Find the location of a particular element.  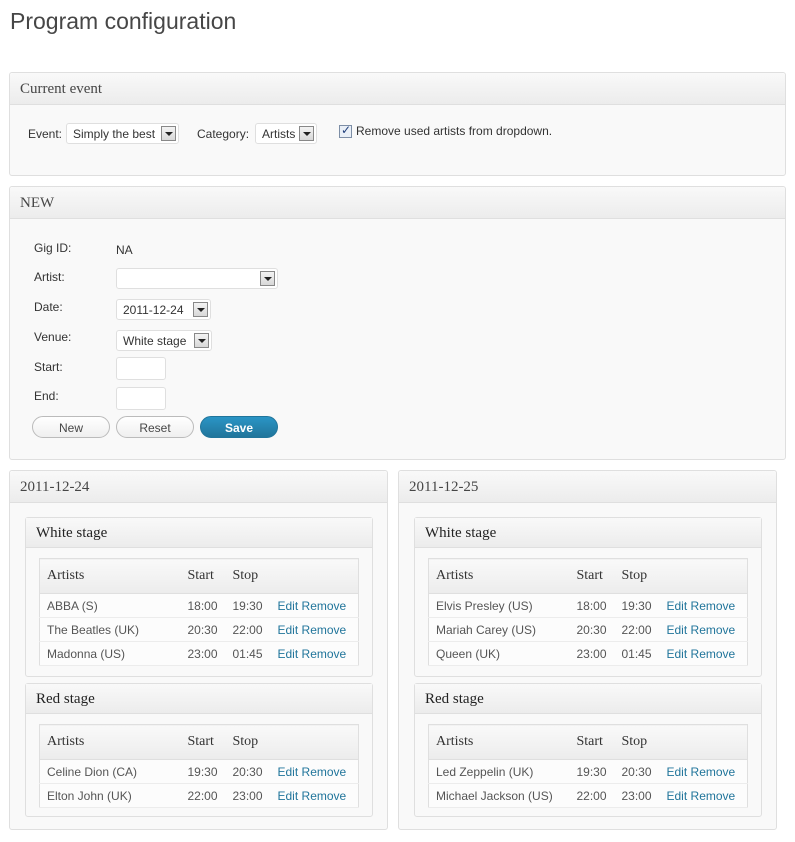

day-date-heading: 2011-12-24 is located at coordinates (198, 487).